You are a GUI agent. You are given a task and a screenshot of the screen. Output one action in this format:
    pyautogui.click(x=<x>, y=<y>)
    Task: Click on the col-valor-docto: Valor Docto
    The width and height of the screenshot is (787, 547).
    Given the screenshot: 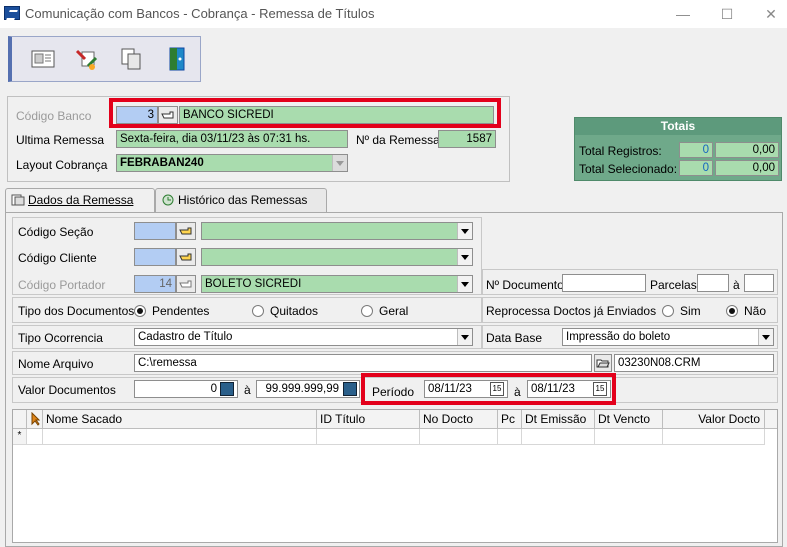 What is the action you would take?
    pyautogui.click(x=714, y=419)
    